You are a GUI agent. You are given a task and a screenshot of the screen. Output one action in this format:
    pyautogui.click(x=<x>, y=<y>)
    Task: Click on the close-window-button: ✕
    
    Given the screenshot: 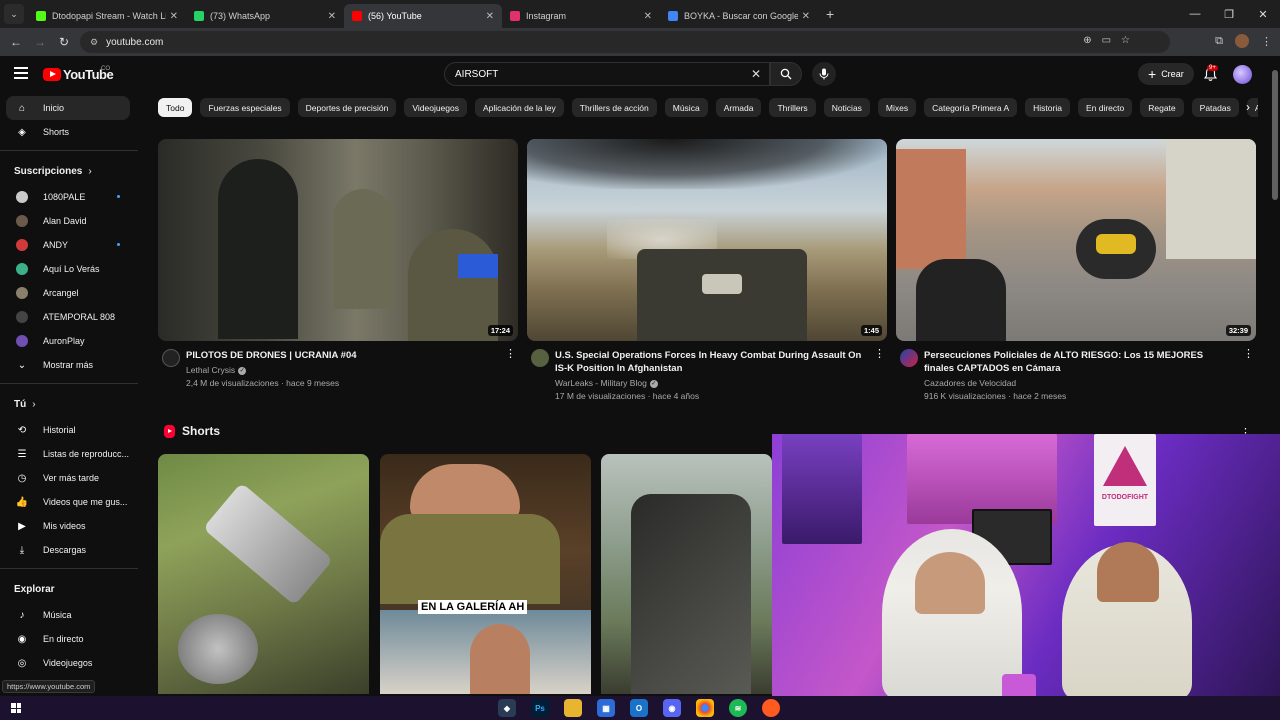 What is the action you would take?
    pyautogui.click(x=1263, y=14)
    